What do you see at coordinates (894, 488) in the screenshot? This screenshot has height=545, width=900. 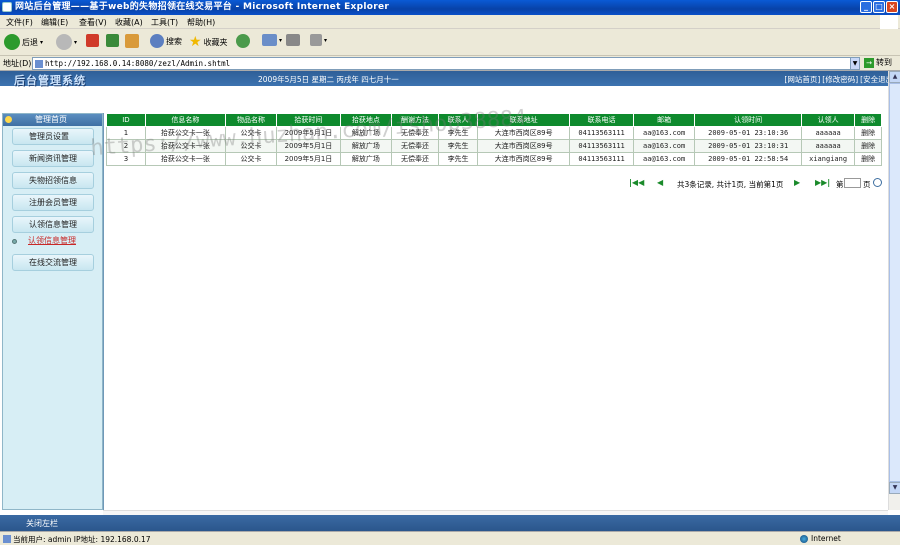 I see `scroll-down-button: ▼` at bounding box center [894, 488].